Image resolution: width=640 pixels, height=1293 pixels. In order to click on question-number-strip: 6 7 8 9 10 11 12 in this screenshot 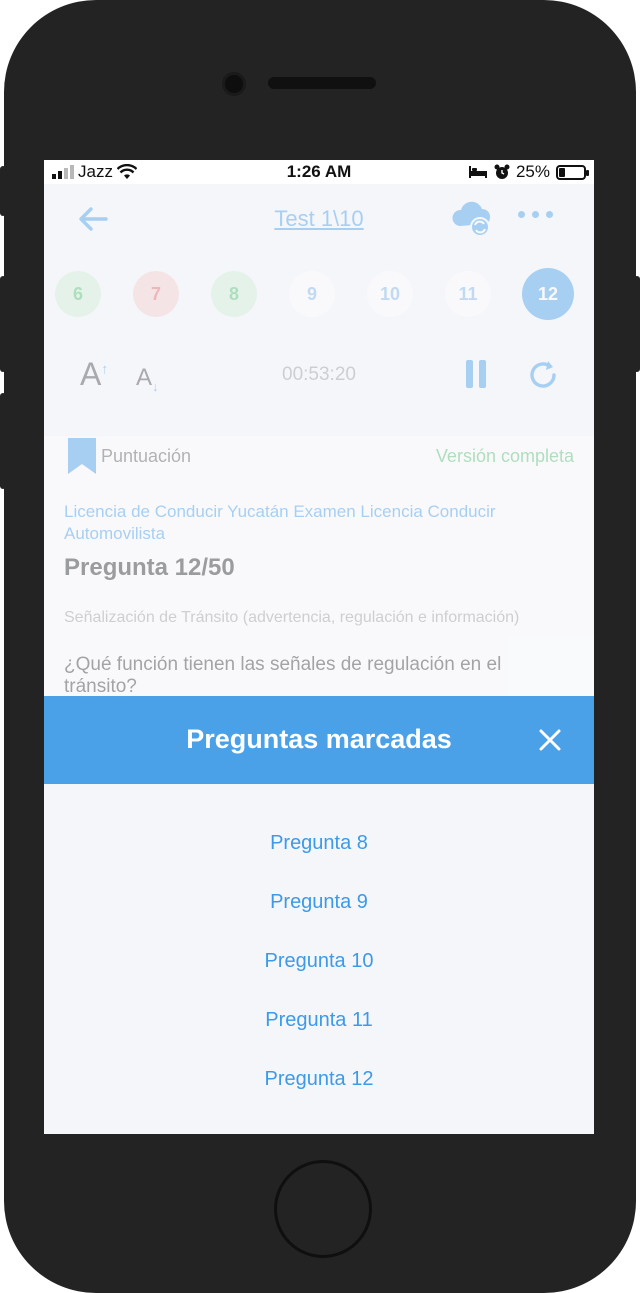, I will do `click(319, 293)`.